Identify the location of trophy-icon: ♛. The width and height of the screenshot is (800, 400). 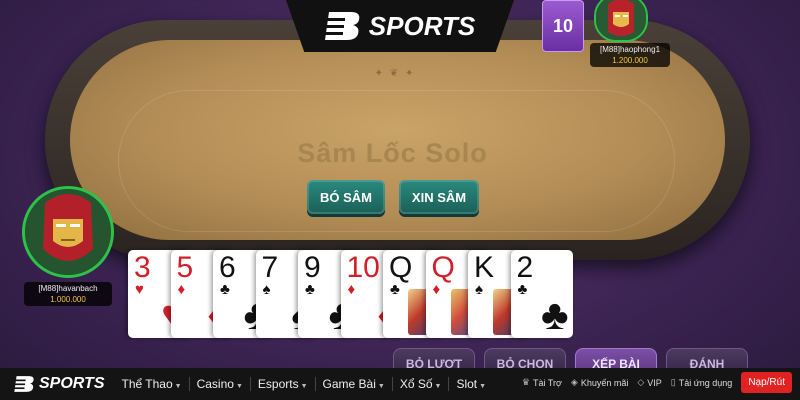
(525, 382).